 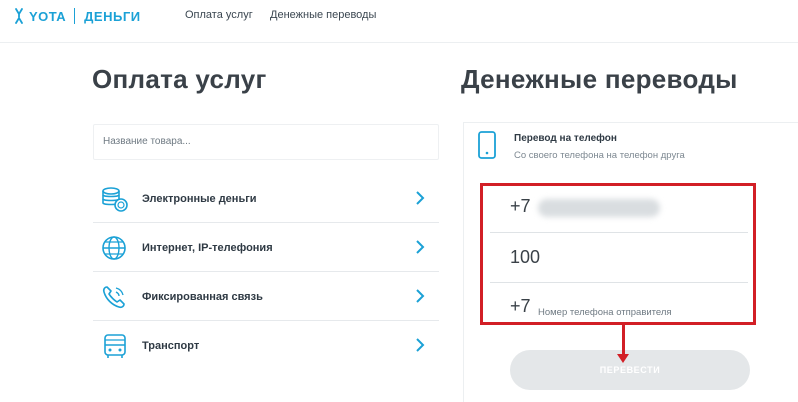 What do you see at coordinates (199, 199) in the screenshot?
I see `service-item-label: Электронные деньги` at bounding box center [199, 199].